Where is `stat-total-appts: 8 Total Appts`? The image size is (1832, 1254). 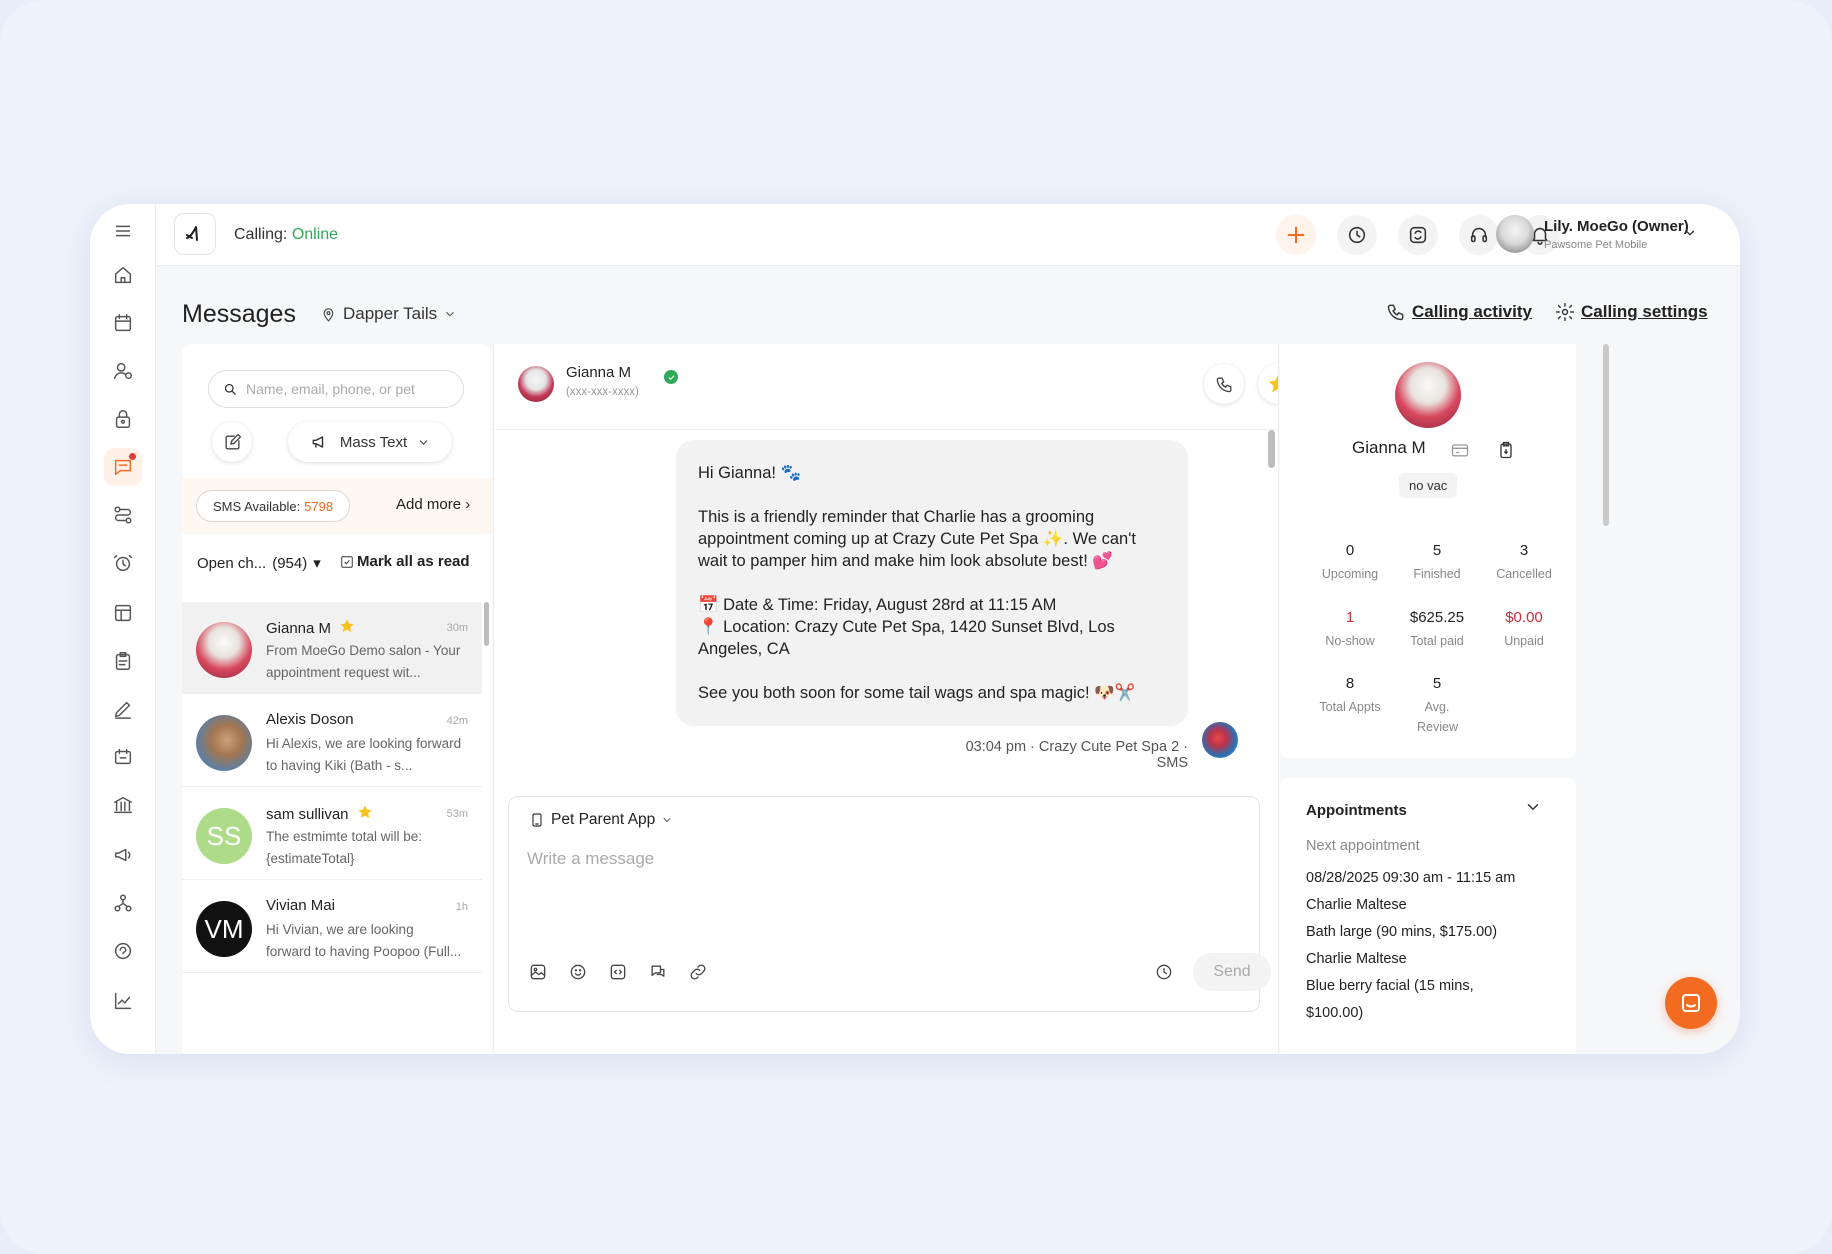 stat-total-appts: 8 Total Appts is located at coordinates (1350, 696).